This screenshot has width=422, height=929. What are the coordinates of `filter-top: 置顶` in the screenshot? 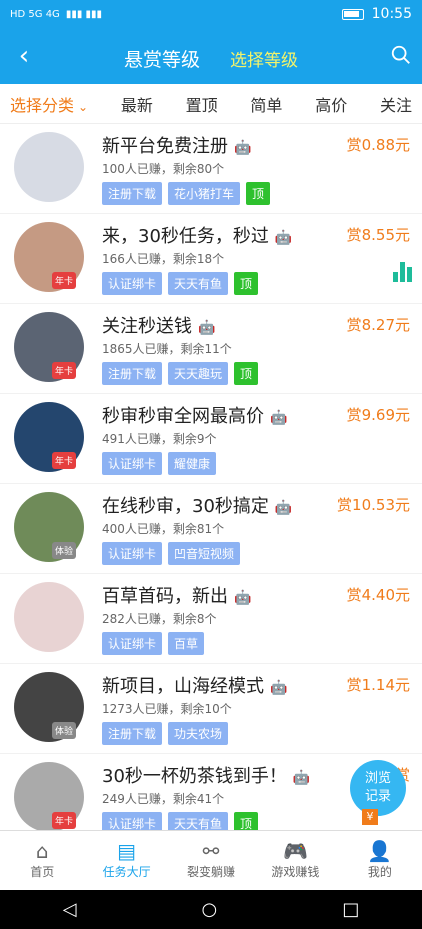 It's located at (202, 104).